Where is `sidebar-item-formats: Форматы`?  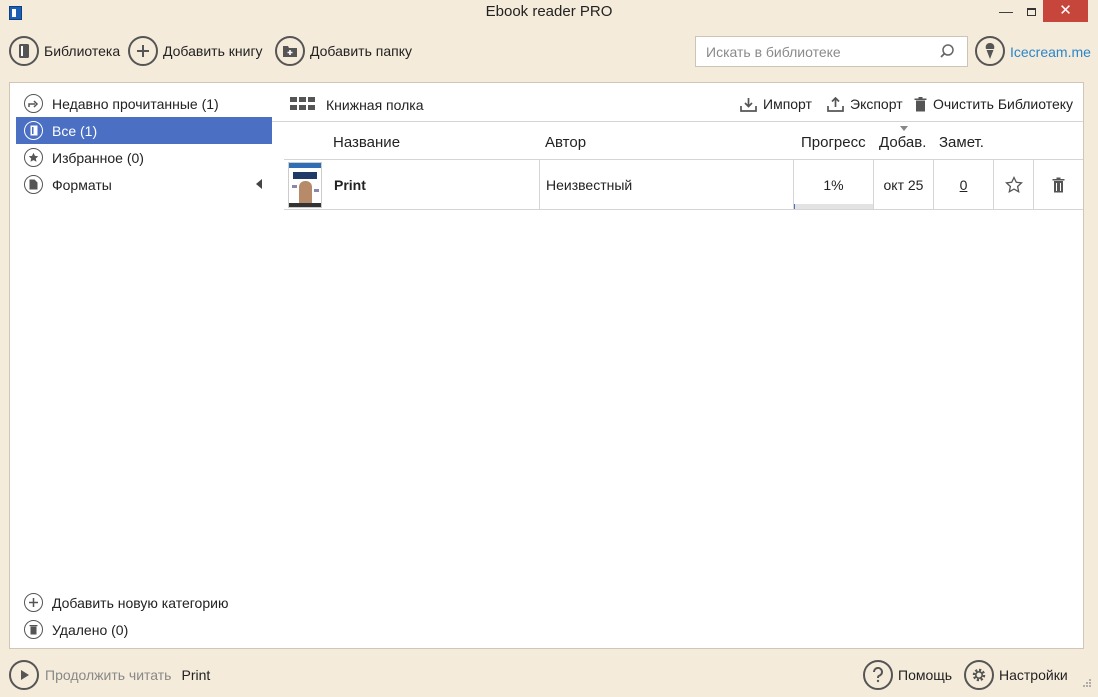
sidebar-item-formats: Форматы is located at coordinates (144, 184).